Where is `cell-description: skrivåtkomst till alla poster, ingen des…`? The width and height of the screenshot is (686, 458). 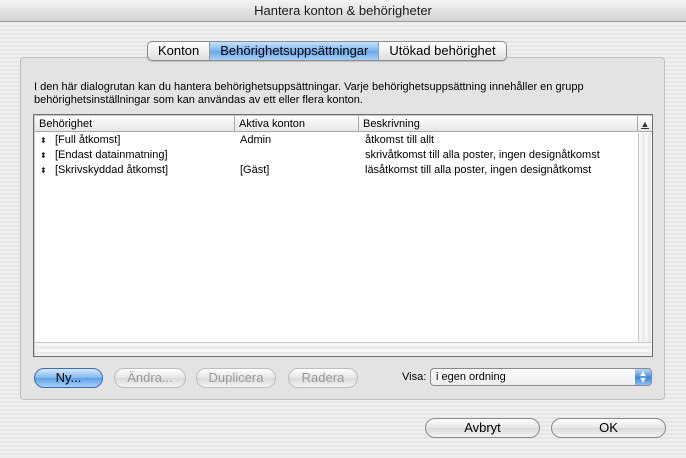
cell-description: skrivåtkomst till alla poster, ingen des… is located at coordinates (482, 155).